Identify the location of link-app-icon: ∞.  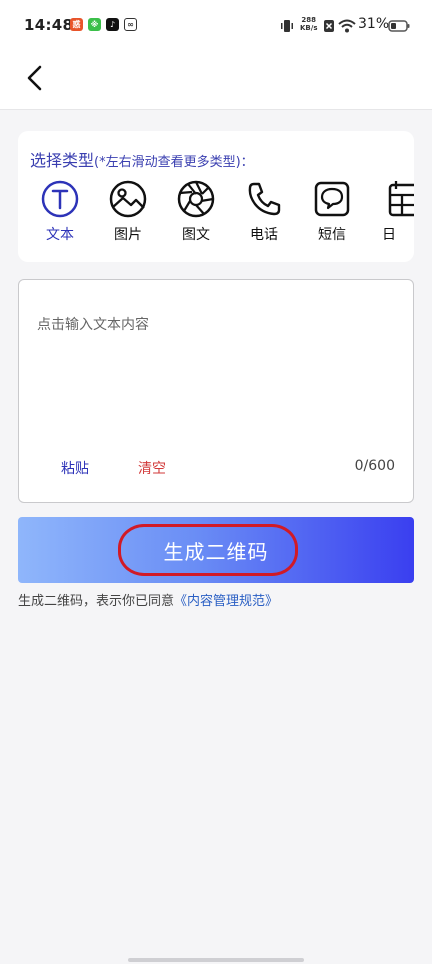
(130, 24).